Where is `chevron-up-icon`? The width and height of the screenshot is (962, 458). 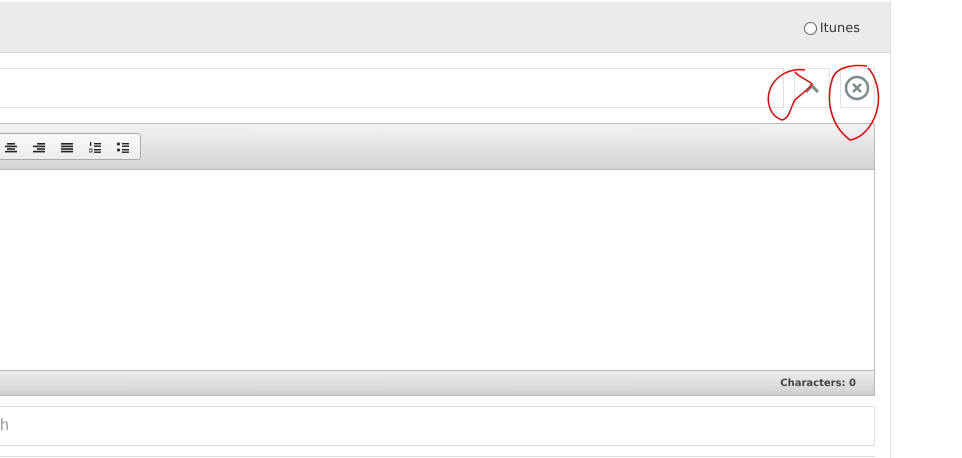 chevron-up-icon is located at coordinates (811, 88).